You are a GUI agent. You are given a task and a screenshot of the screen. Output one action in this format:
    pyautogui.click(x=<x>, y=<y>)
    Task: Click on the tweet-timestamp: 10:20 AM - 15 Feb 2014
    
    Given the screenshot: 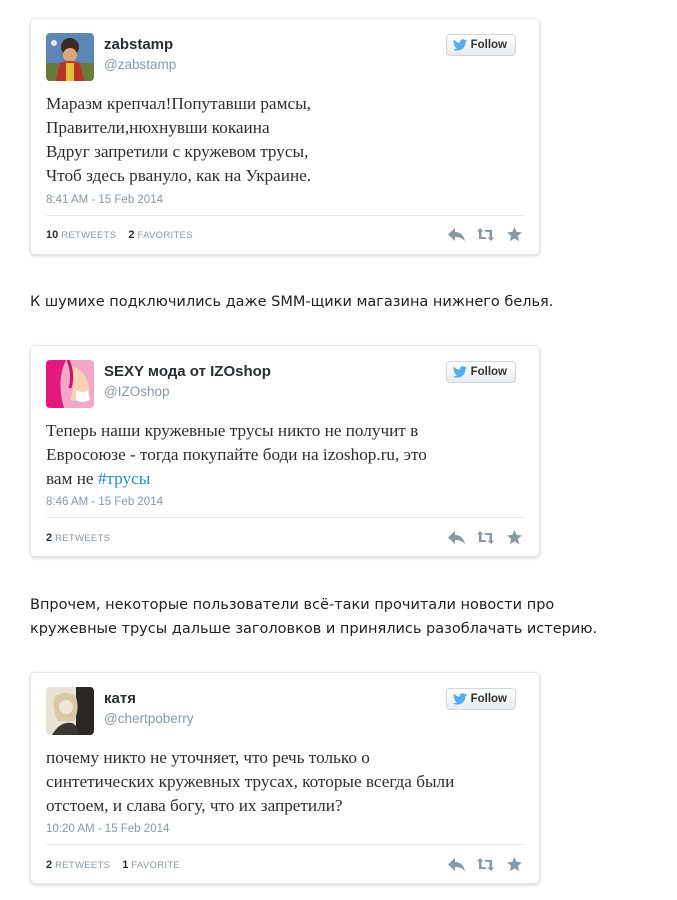 What is the action you would take?
    pyautogui.click(x=107, y=829)
    